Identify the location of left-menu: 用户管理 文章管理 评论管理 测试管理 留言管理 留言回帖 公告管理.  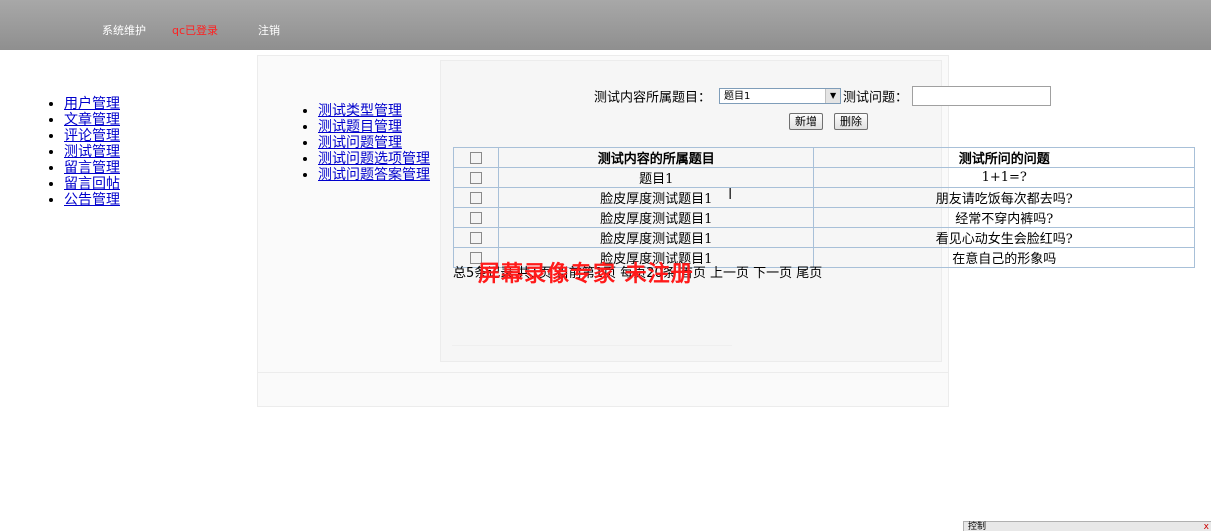
(84, 152).